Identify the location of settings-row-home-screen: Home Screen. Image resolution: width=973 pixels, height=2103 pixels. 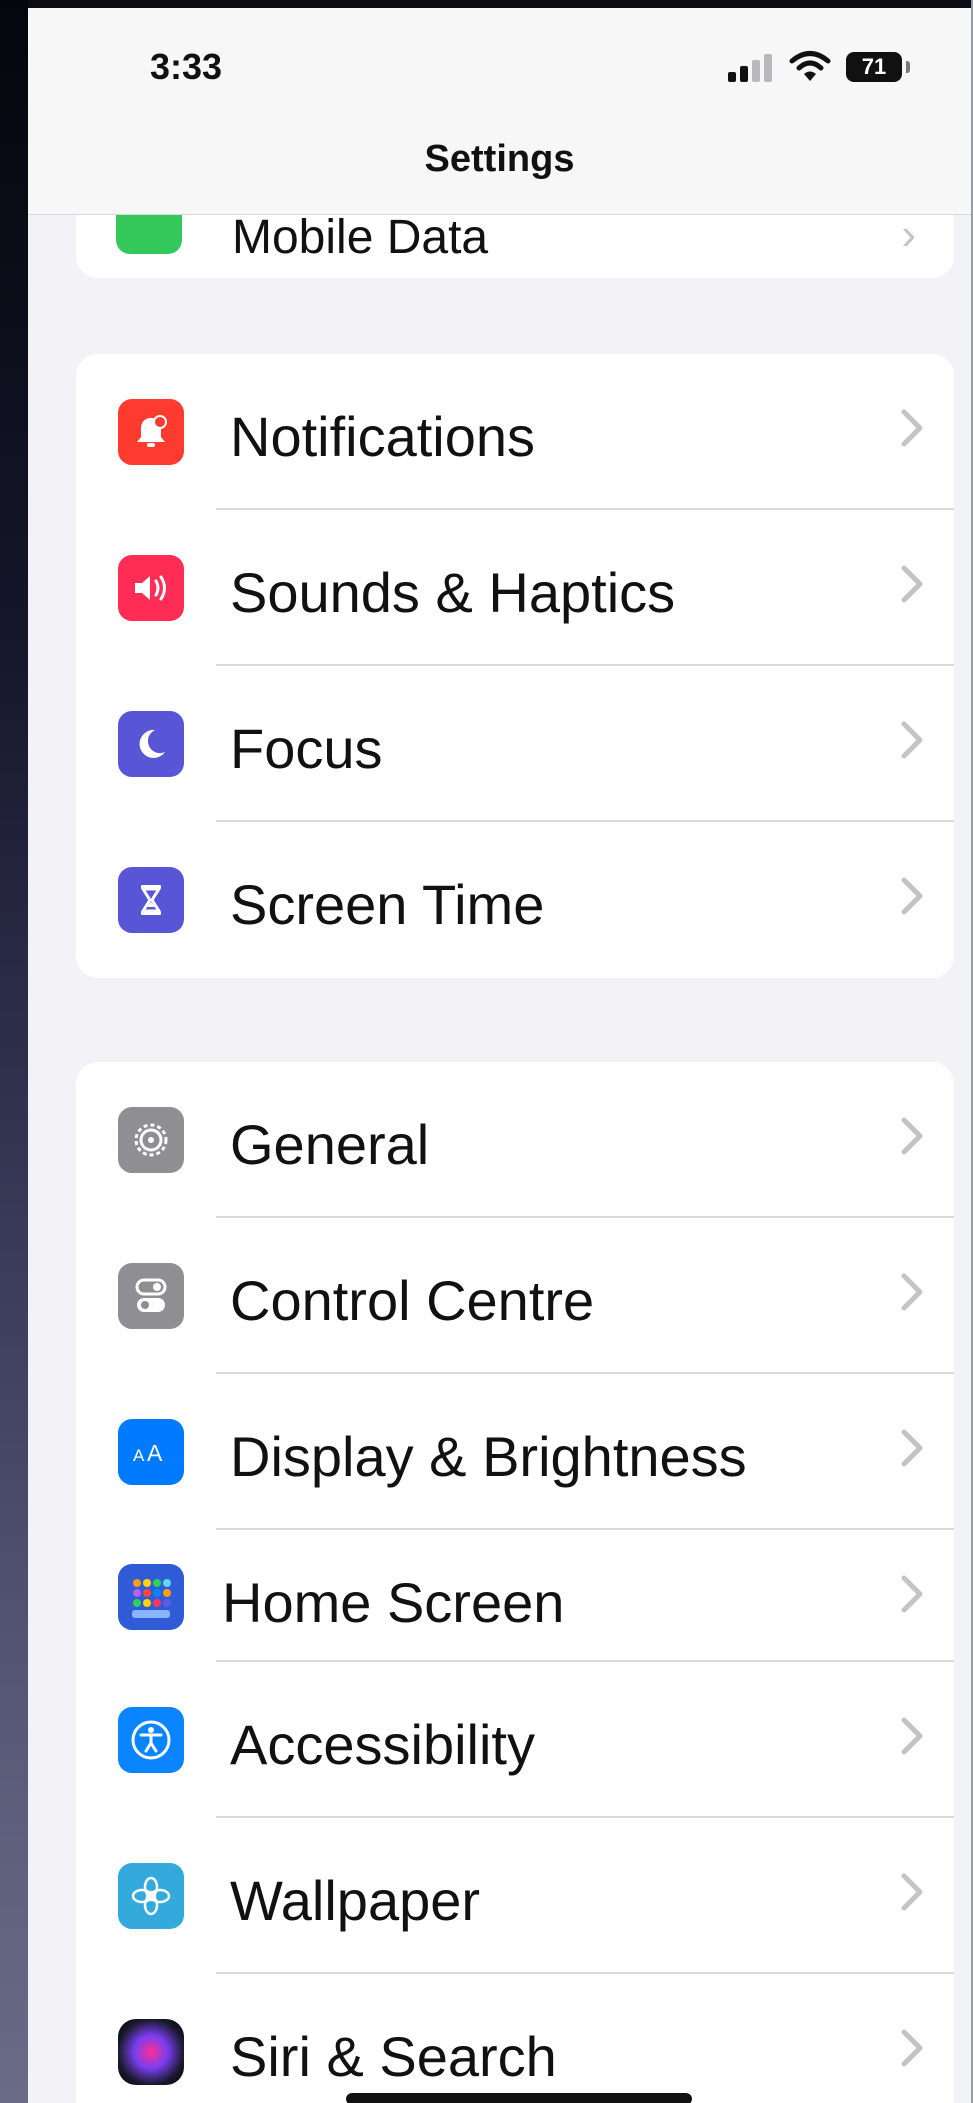
(515, 1596).